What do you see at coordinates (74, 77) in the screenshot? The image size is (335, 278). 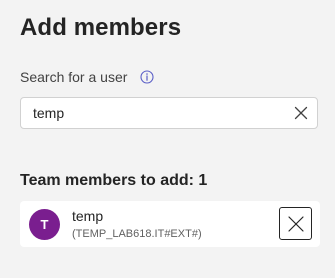 I see `search-label: Search for a user` at bounding box center [74, 77].